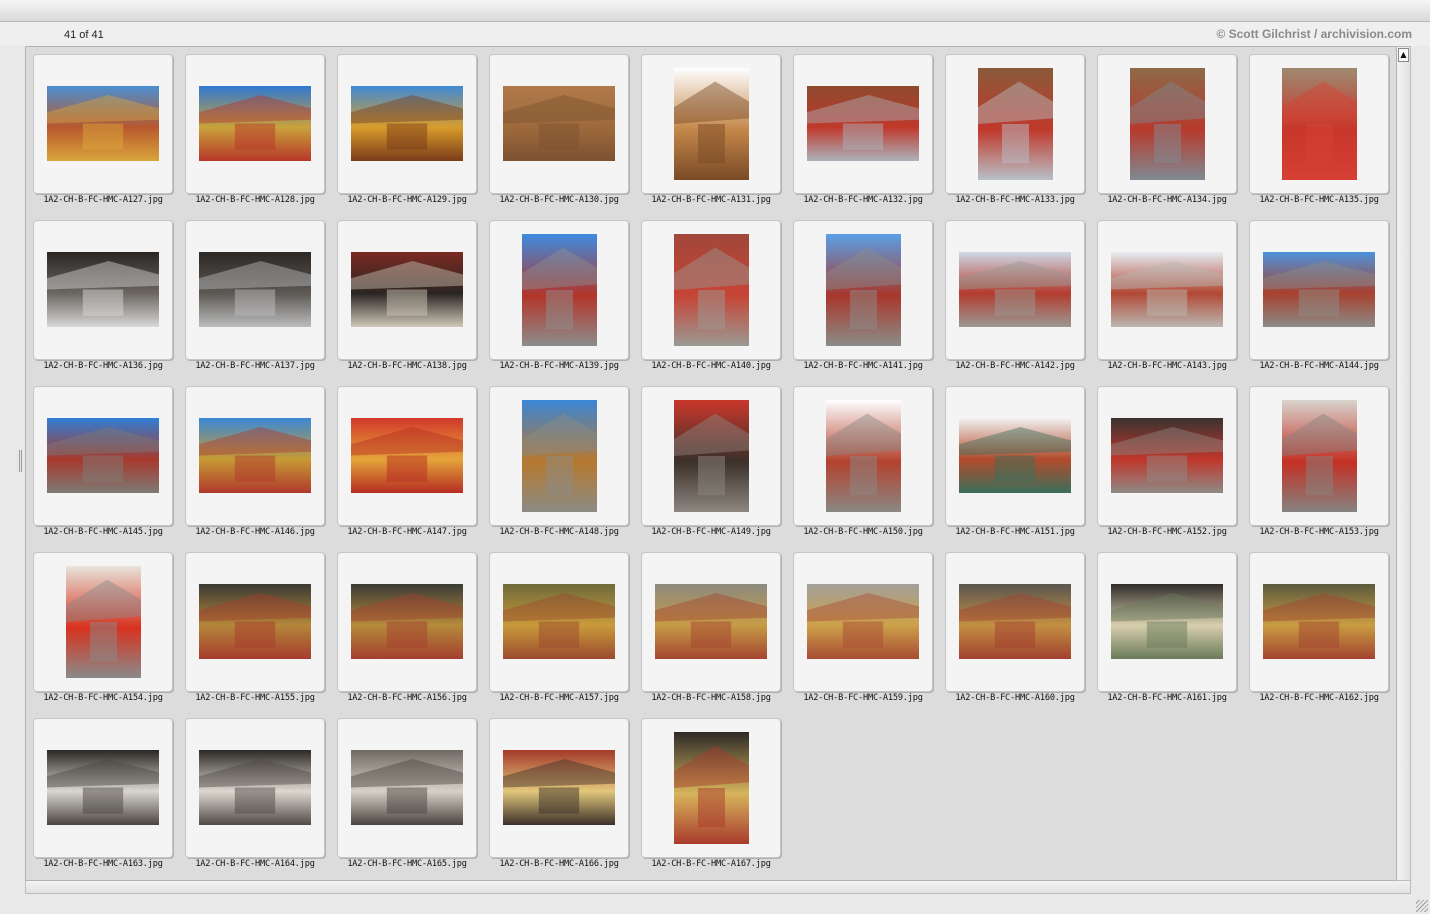 The image size is (1430, 914). Describe the element at coordinates (718, 887) in the screenshot. I see `horizontal-scrollbar` at that location.